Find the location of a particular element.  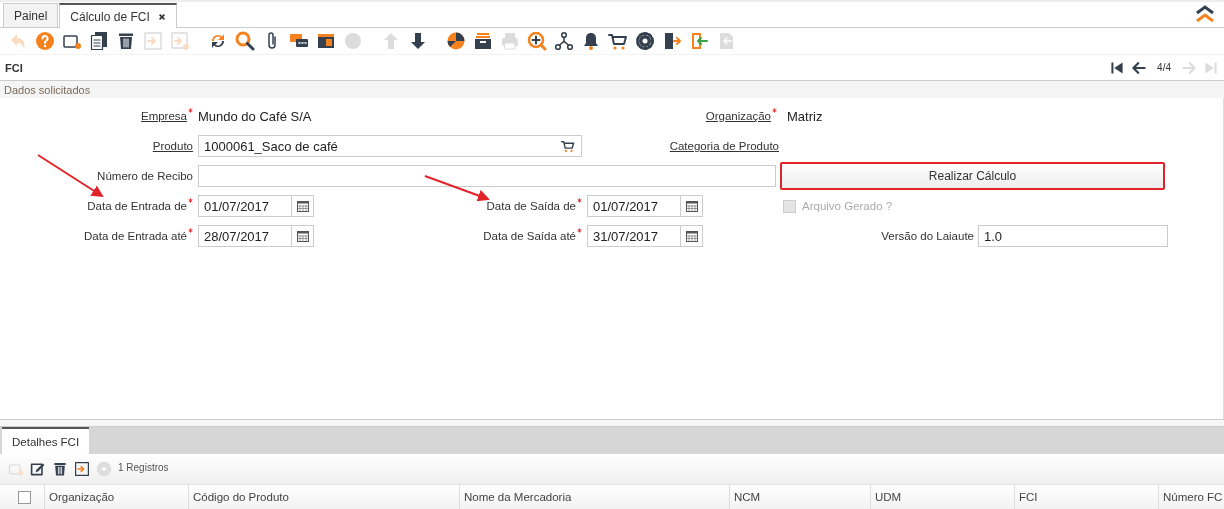

back-arrow-icon is located at coordinates (1139, 67).